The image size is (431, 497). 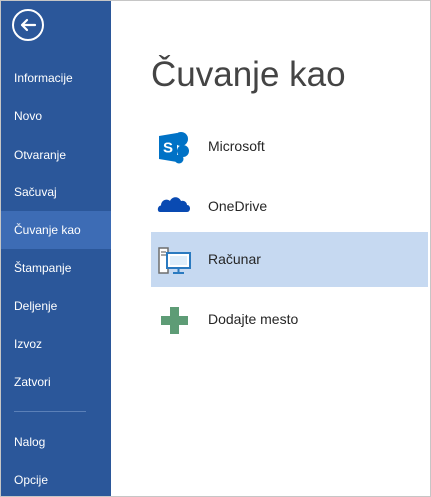 I want to click on place-label: OneDrive, so click(x=238, y=206).